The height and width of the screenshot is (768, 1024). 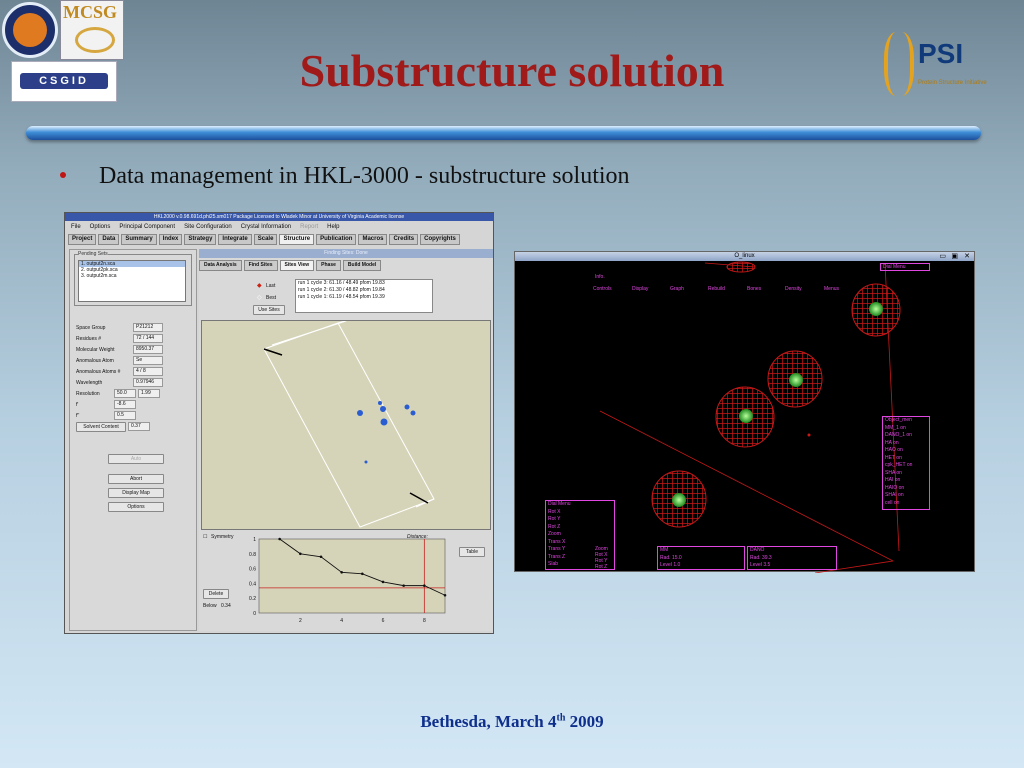 What do you see at coordinates (265, 239) in the screenshot?
I see `tab-scale: Scale` at bounding box center [265, 239].